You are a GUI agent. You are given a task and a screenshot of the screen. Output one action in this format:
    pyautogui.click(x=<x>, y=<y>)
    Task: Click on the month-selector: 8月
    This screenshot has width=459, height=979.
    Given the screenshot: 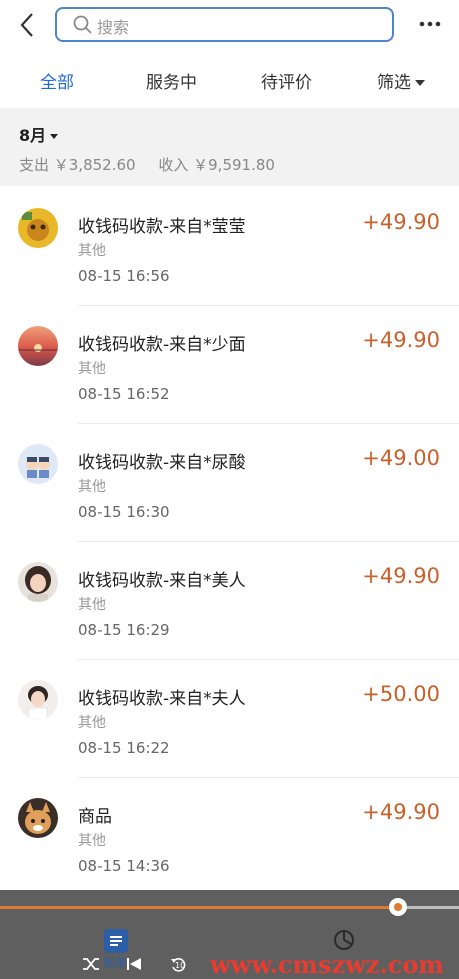 What is the action you would take?
    pyautogui.click(x=39, y=134)
    